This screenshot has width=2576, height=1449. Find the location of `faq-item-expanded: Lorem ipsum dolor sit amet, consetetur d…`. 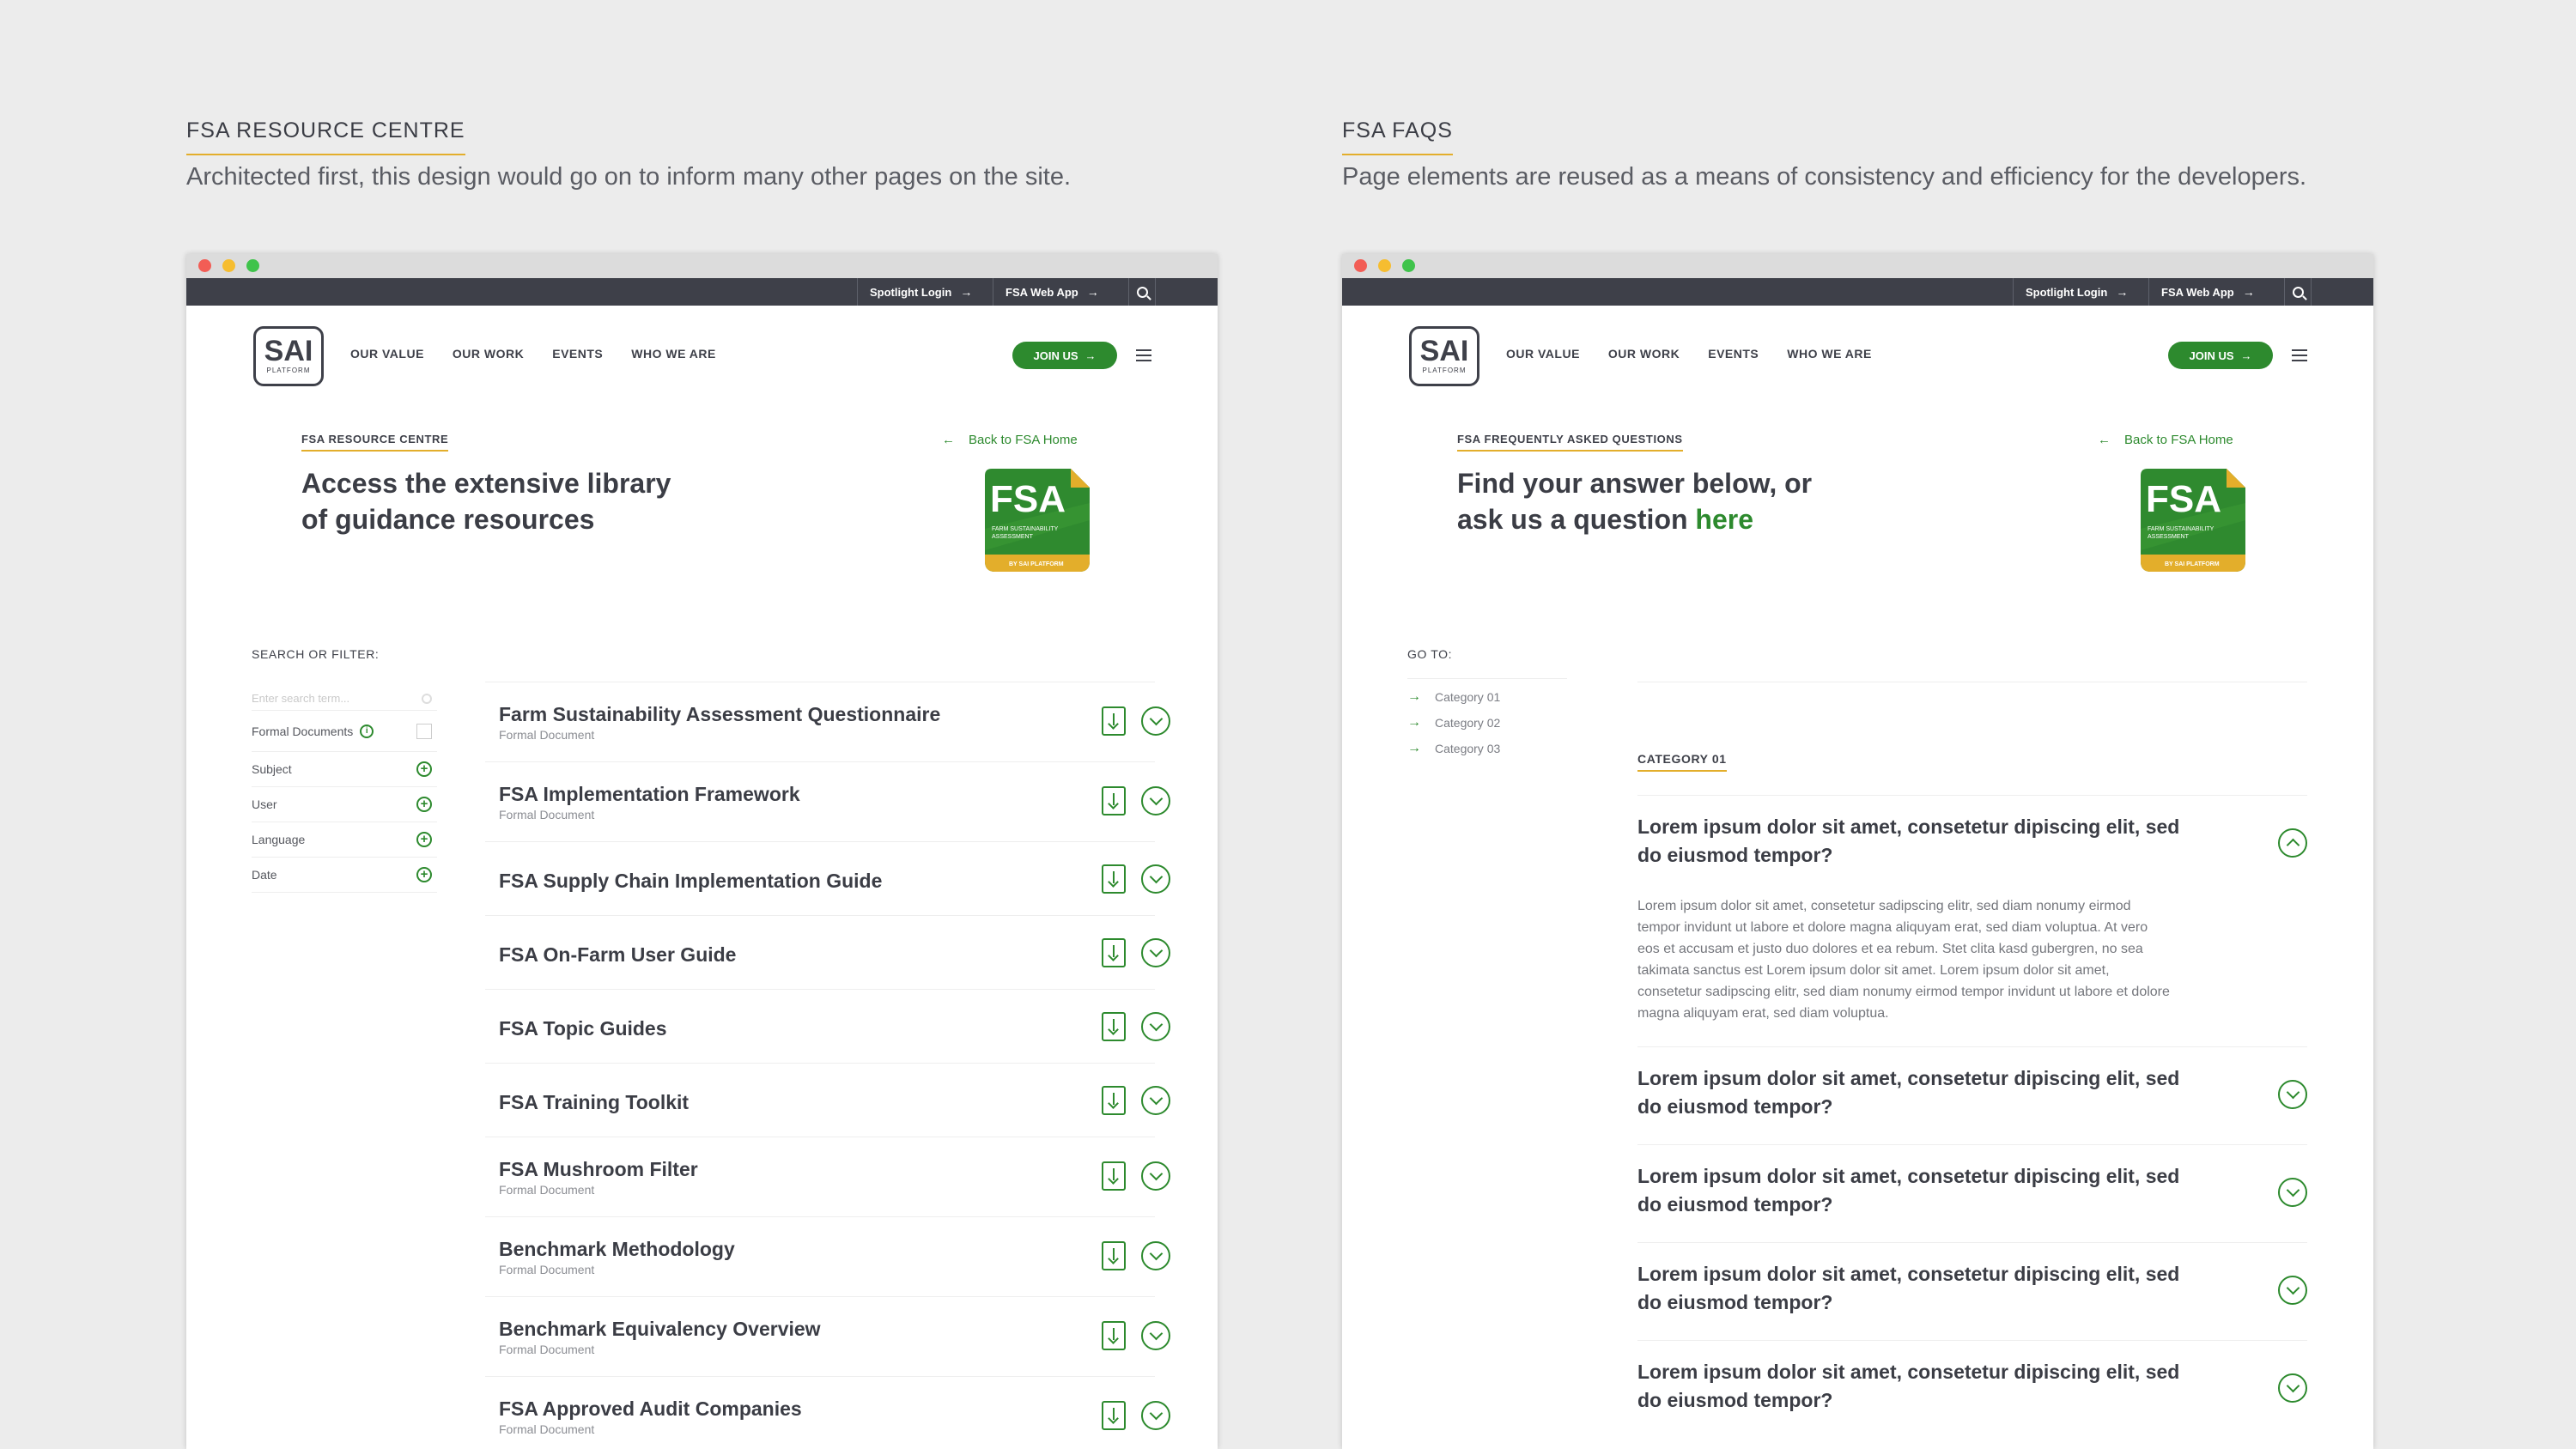

faq-item-expanded: Lorem ipsum dolor sit amet, consetetur d… is located at coordinates (1972, 920).